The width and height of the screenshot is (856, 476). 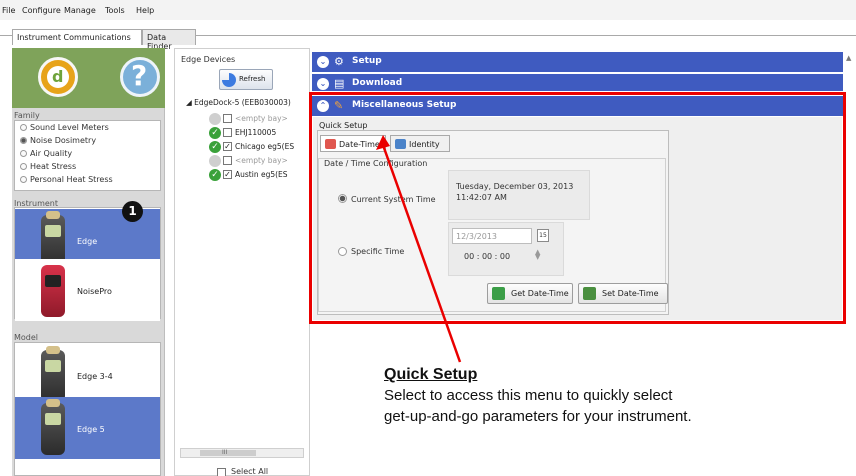 I want to click on family-label: Family, so click(x=27, y=115).